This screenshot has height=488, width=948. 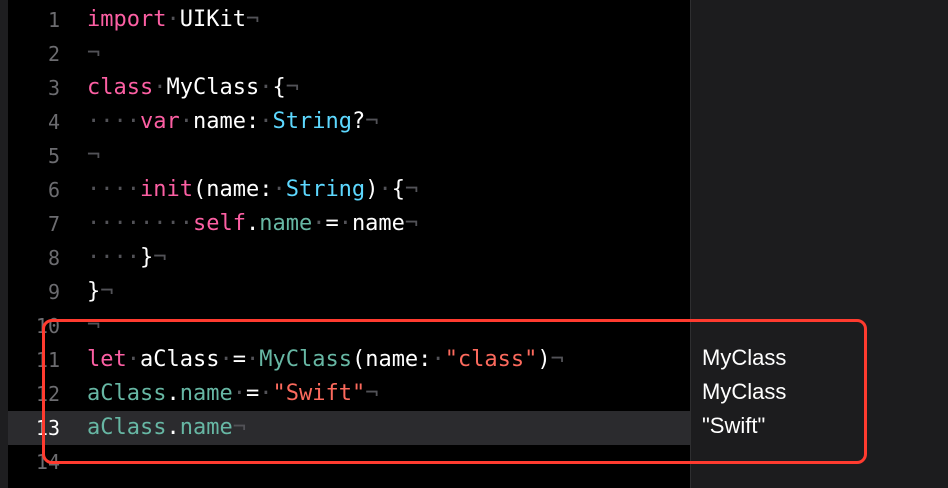 What do you see at coordinates (53, 20) in the screenshot?
I see `line-number: 1` at bounding box center [53, 20].